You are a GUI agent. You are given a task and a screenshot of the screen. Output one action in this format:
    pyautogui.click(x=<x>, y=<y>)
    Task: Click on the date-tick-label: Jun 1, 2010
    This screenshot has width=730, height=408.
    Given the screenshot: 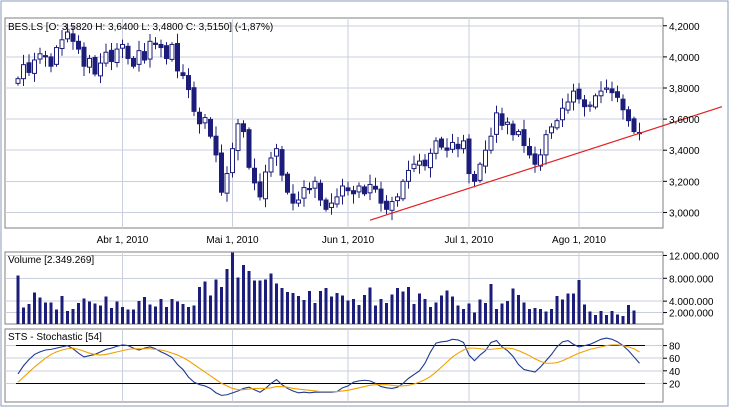 What is the action you would take?
    pyautogui.click(x=348, y=240)
    